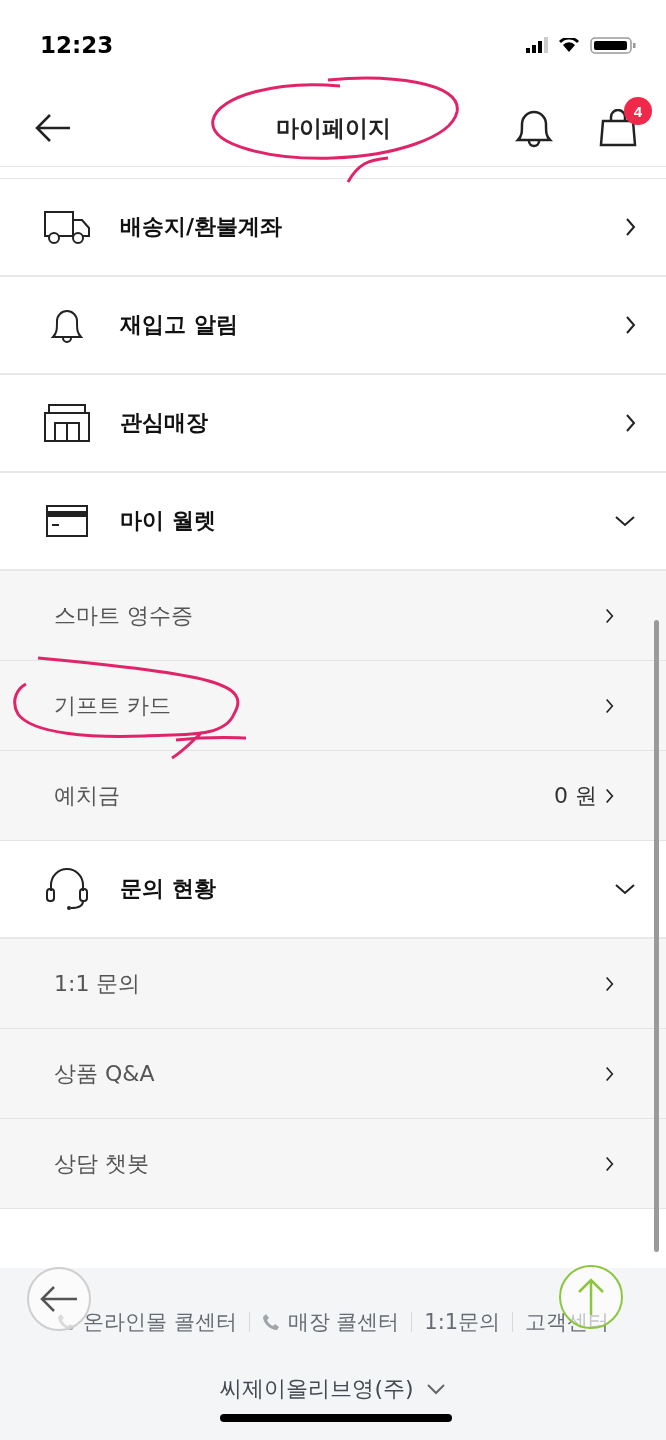 The height and width of the screenshot is (1440, 666). Describe the element at coordinates (569, 45) in the screenshot. I see `wifi-icon` at that location.